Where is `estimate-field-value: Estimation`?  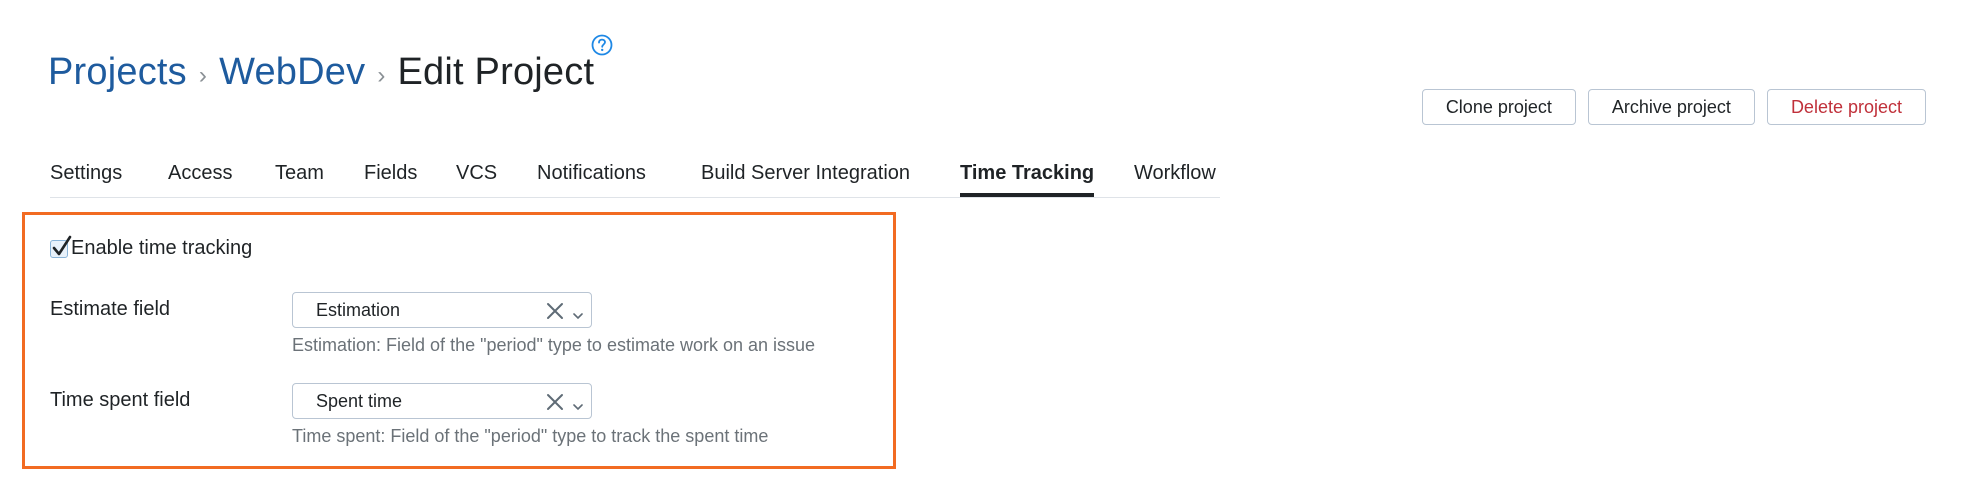
estimate-field-value: Estimation is located at coordinates (358, 310).